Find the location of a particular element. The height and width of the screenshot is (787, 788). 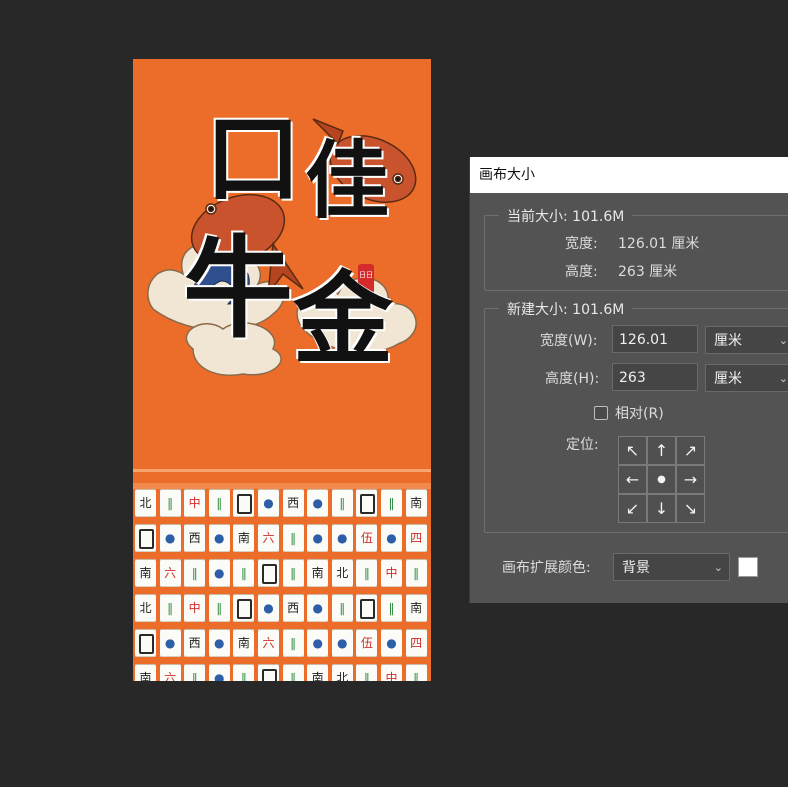

anchor-bottom-arrow-icon: ↓ is located at coordinates (661, 508).